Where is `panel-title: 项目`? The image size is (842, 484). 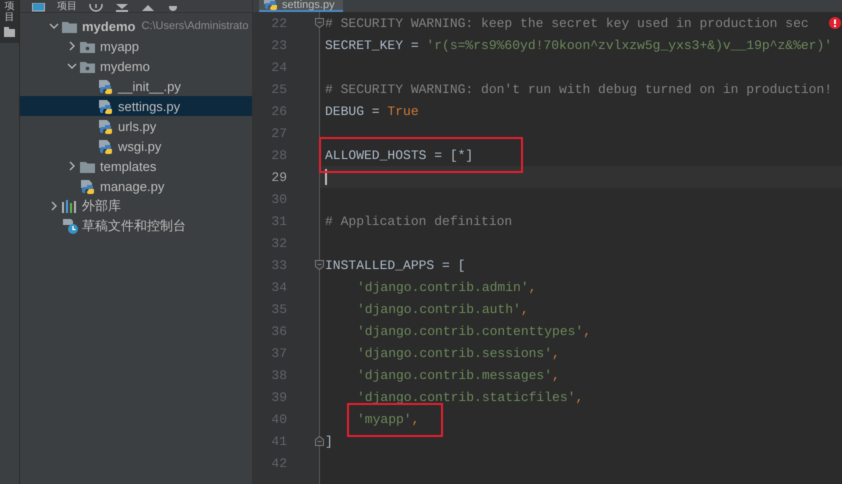 panel-title: 项目 is located at coordinates (67, 7).